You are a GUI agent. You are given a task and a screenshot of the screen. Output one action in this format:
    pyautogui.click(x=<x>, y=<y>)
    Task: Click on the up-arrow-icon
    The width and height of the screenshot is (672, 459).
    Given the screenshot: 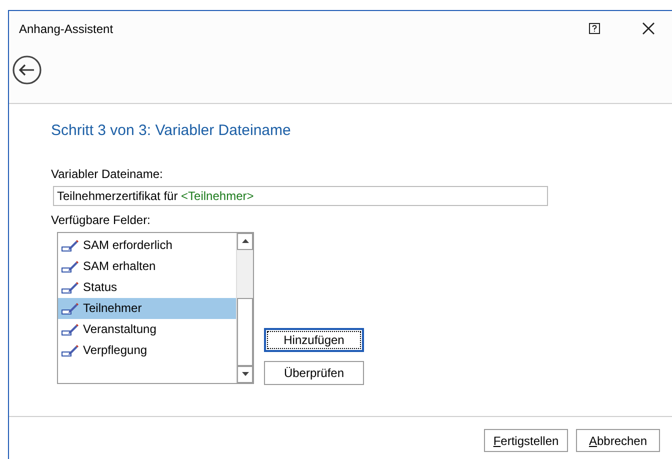 What is the action you would take?
    pyautogui.click(x=245, y=241)
    